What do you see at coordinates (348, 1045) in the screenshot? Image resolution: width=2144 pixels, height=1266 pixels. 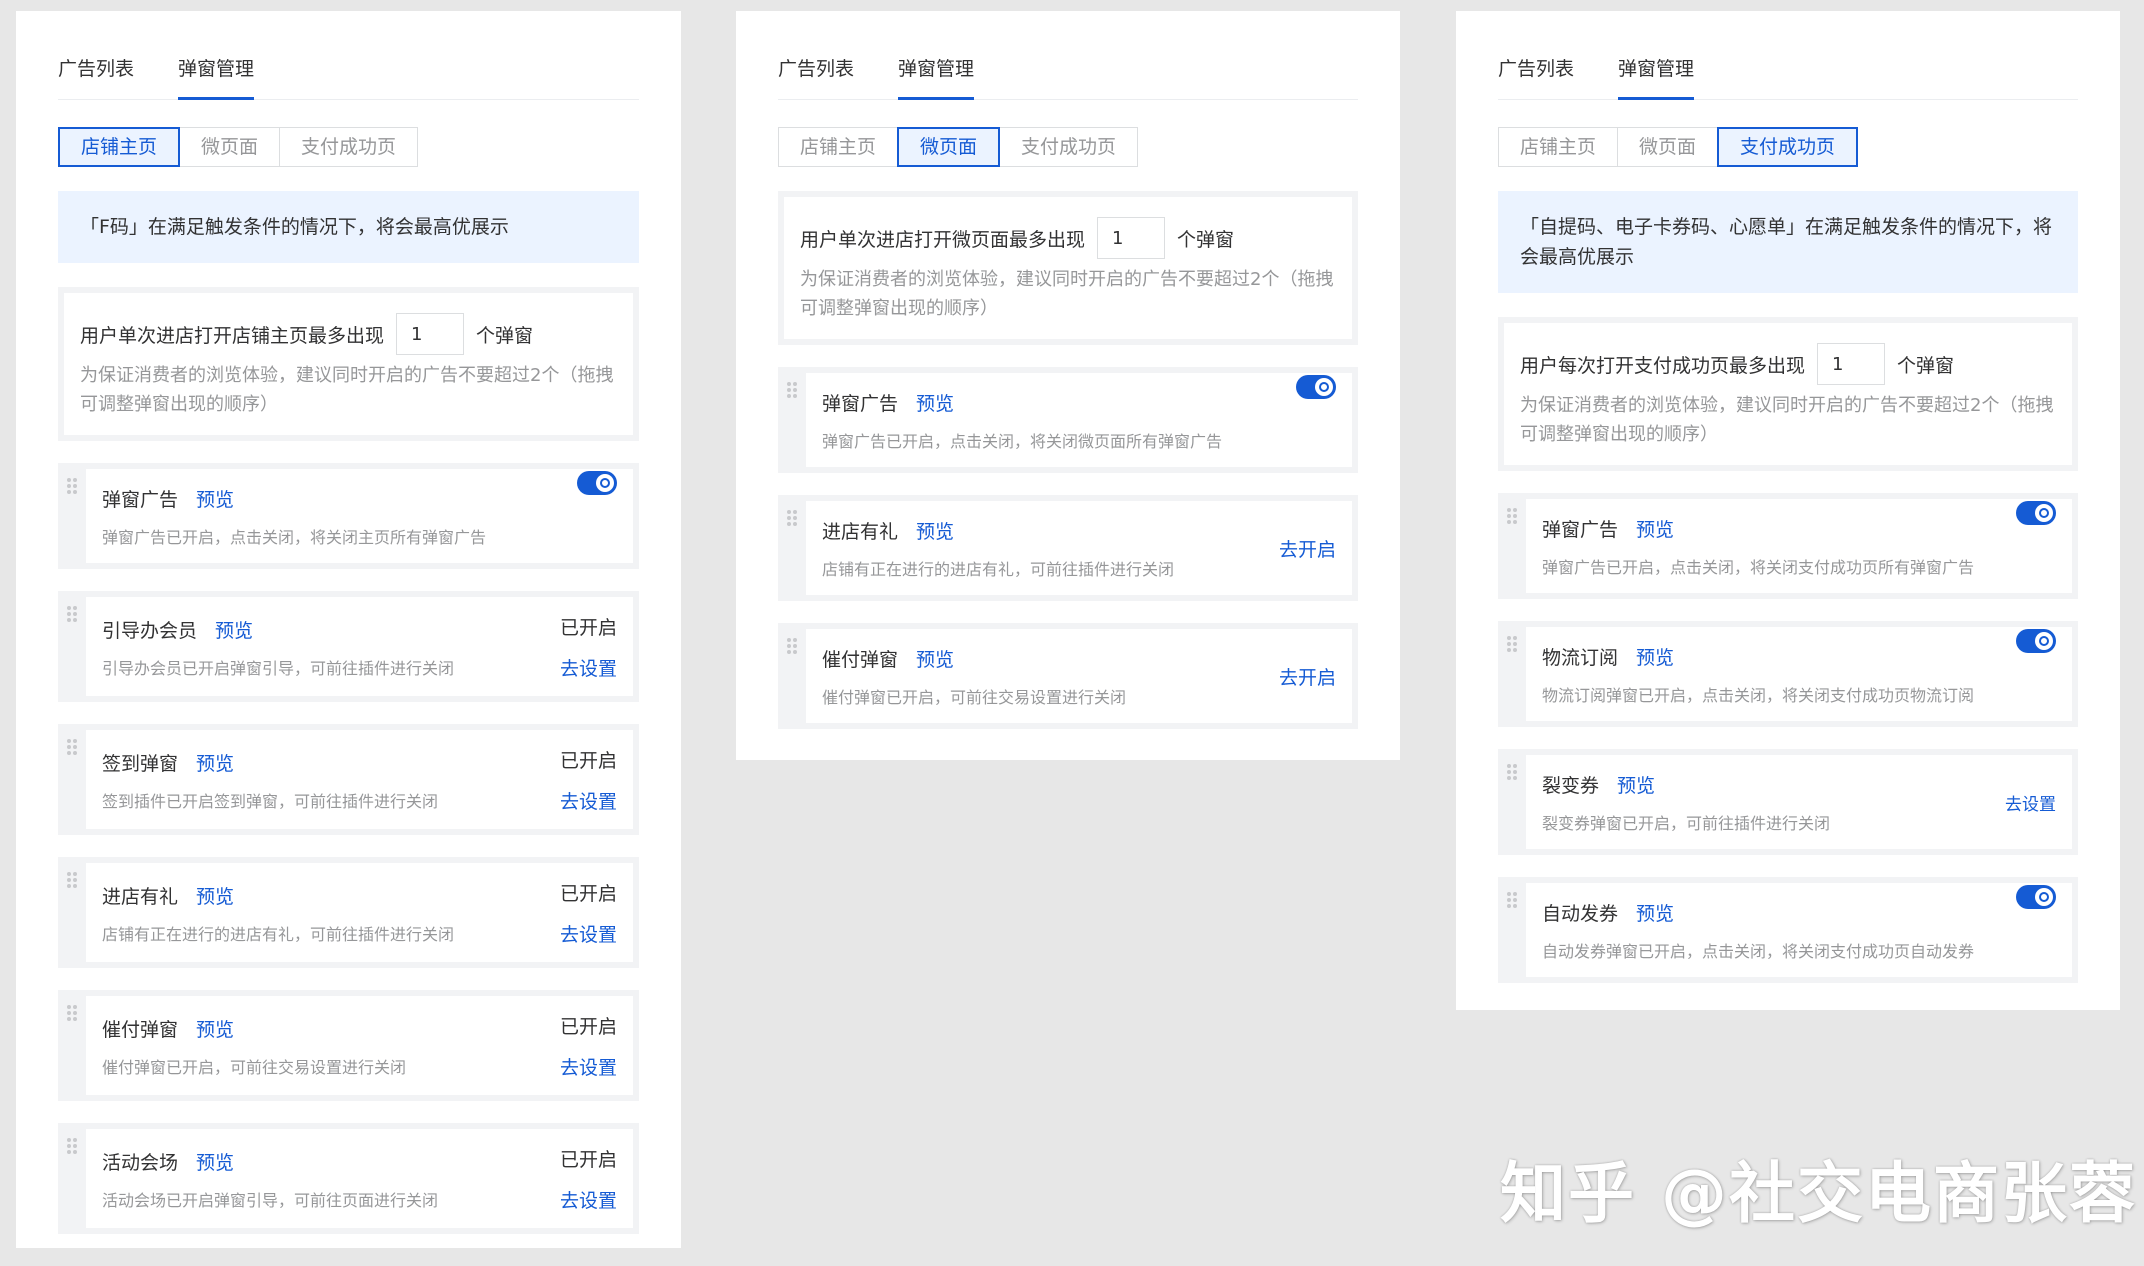 I see `popup-item-payment-reminder: 催付弹窗 预览 催付弹窗已开启，可前往交易设置进行关闭 已开启 去设置` at bounding box center [348, 1045].